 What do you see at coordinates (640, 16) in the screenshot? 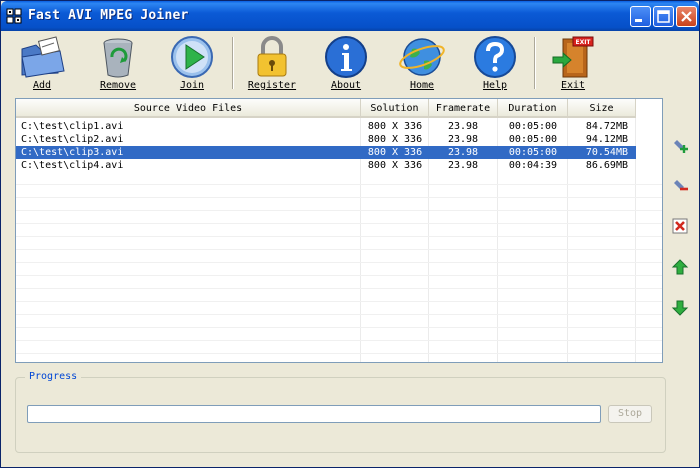
I see `minimize-button` at bounding box center [640, 16].